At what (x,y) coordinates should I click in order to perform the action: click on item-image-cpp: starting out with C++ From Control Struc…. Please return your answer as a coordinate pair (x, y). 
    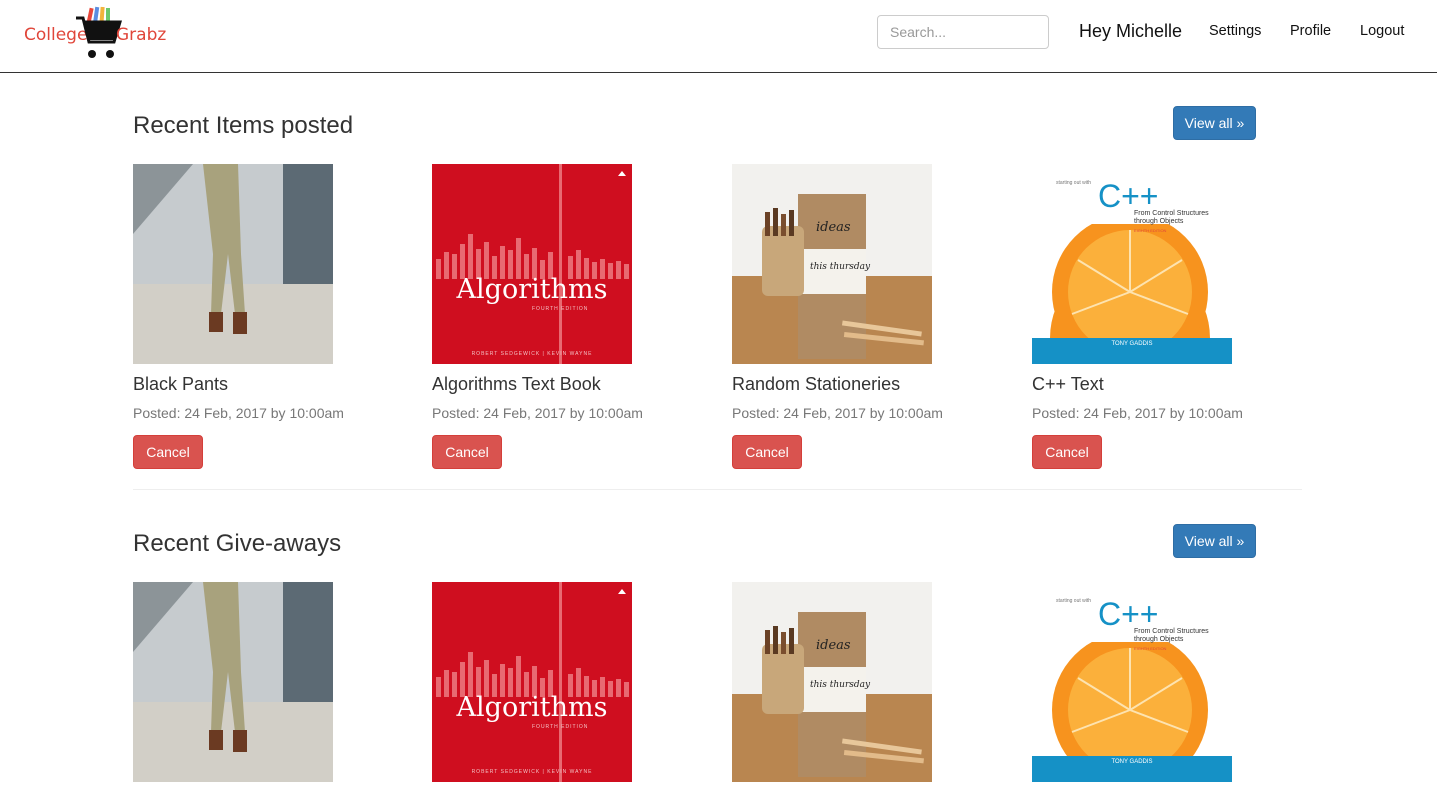
    Looking at the image, I should click on (1132, 264).